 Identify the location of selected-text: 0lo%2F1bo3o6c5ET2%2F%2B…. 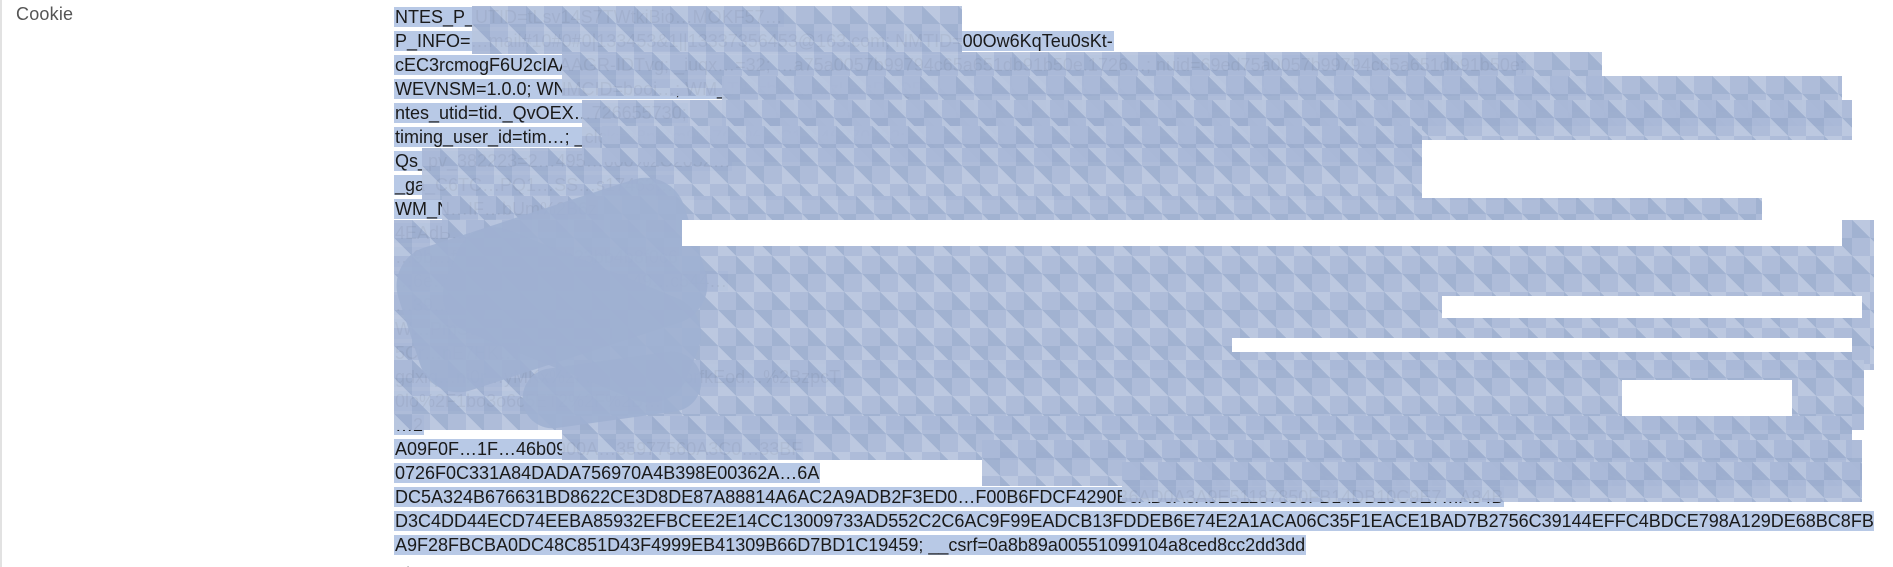
(528, 401).